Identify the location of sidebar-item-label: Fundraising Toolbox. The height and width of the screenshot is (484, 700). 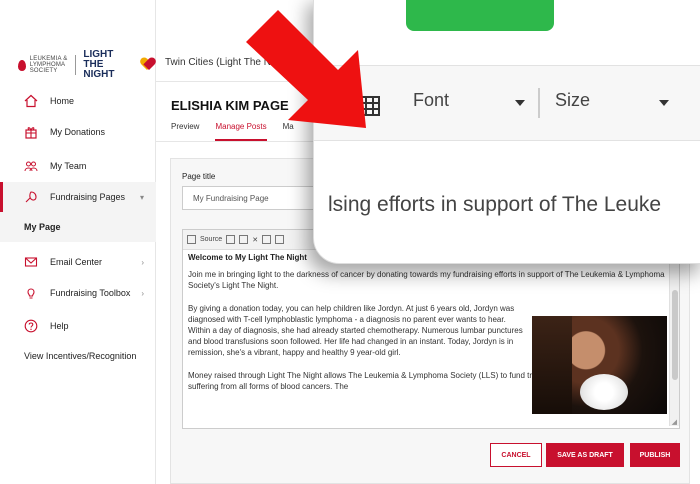
(90, 293).